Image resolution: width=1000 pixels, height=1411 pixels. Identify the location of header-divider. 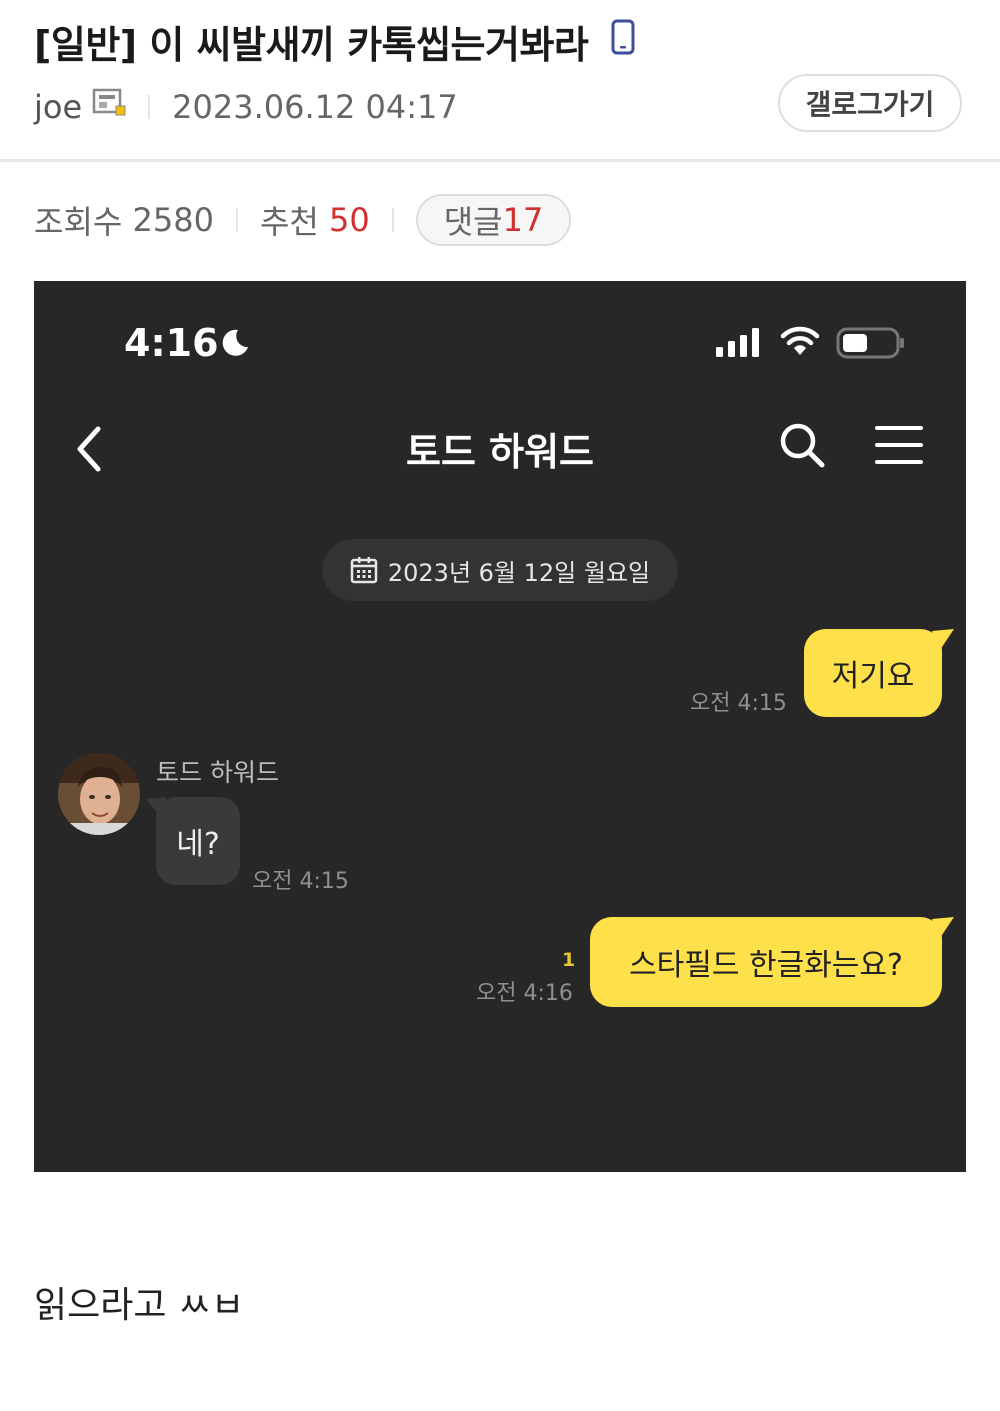
(500, 160).